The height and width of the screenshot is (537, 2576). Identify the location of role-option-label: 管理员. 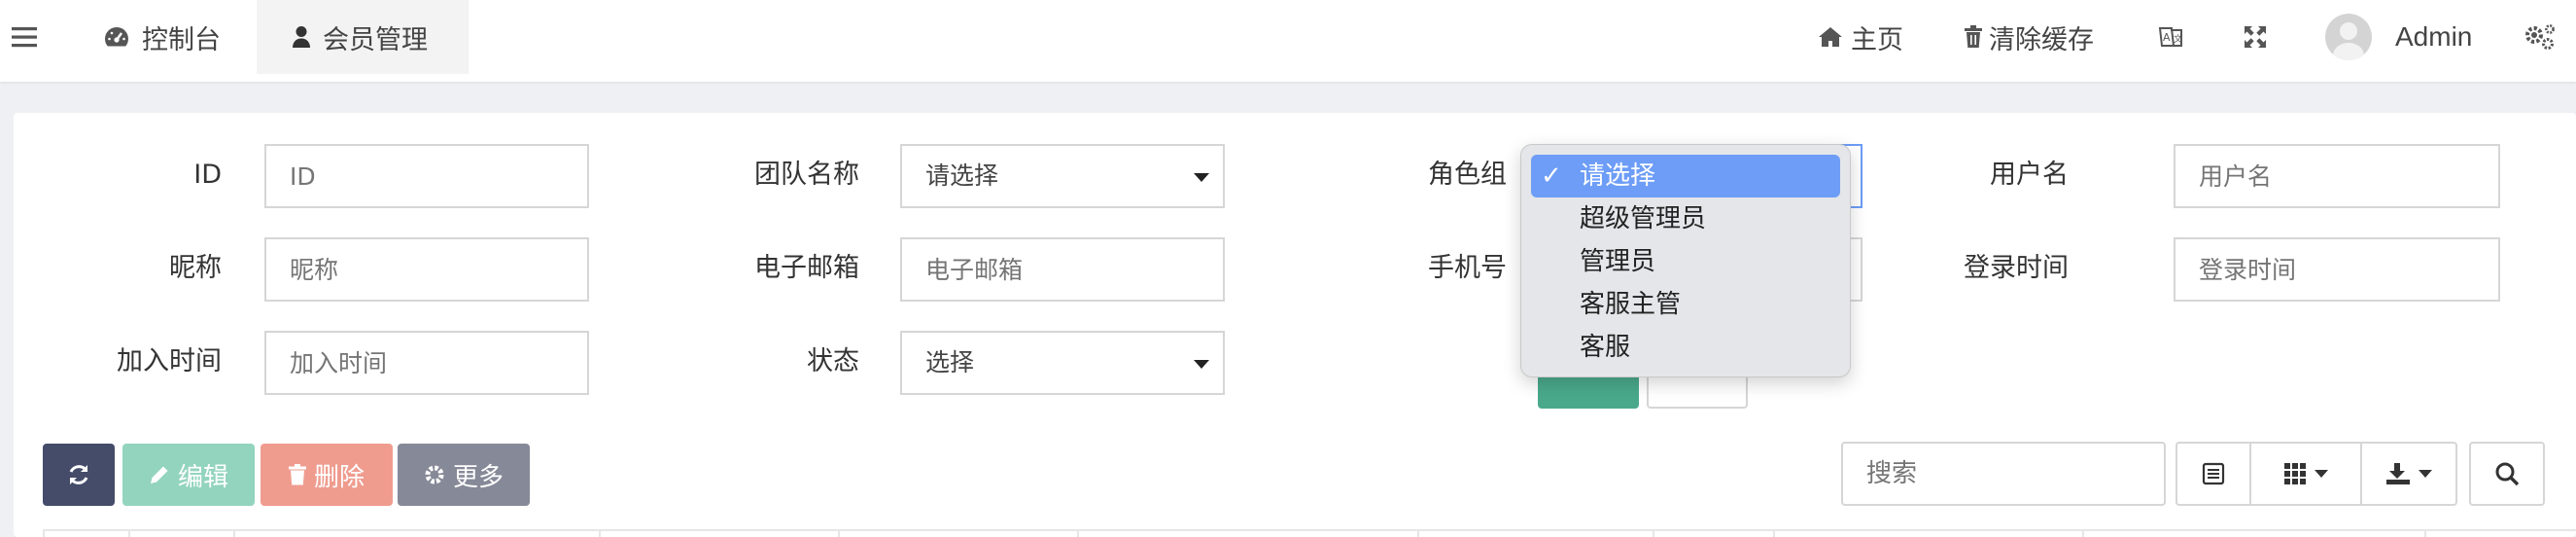
(1618, 261).